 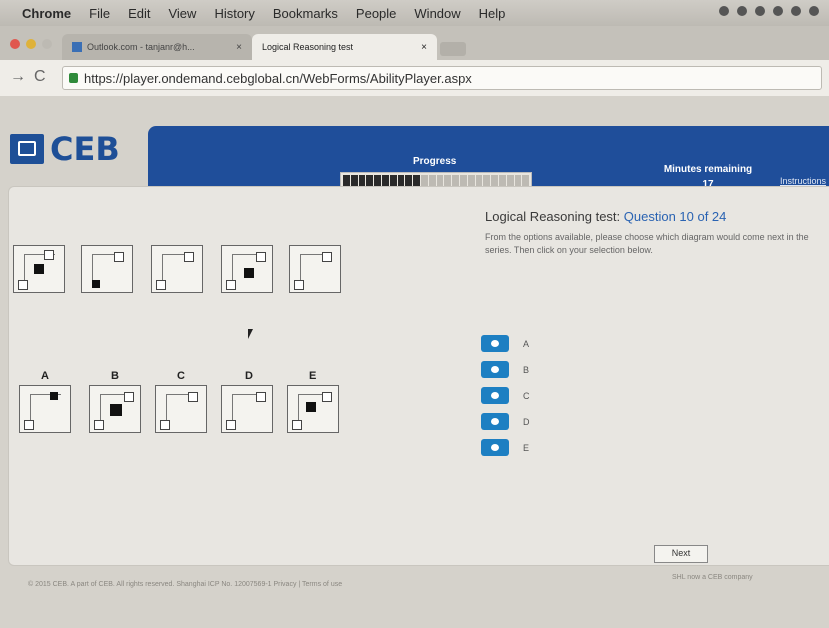 I want to click on tab-outlook: Outlook.com - tanjanr@h... ×, so click(x=157, y=47).